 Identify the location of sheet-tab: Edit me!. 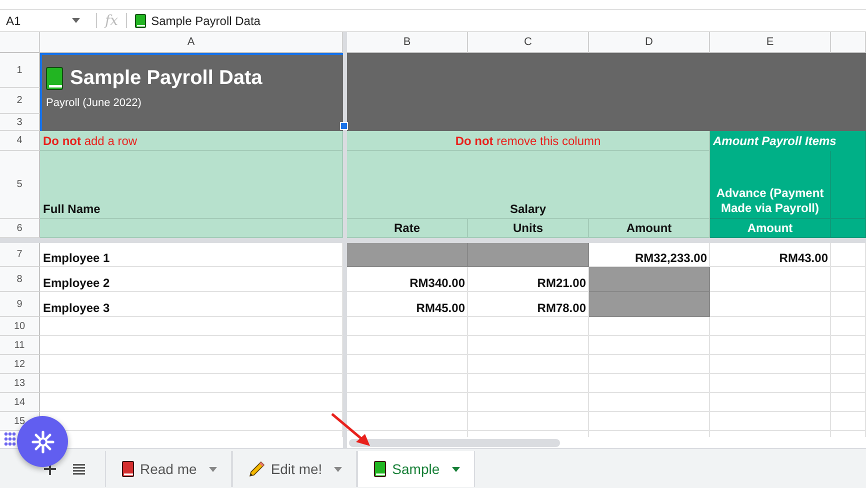
(295, 469).